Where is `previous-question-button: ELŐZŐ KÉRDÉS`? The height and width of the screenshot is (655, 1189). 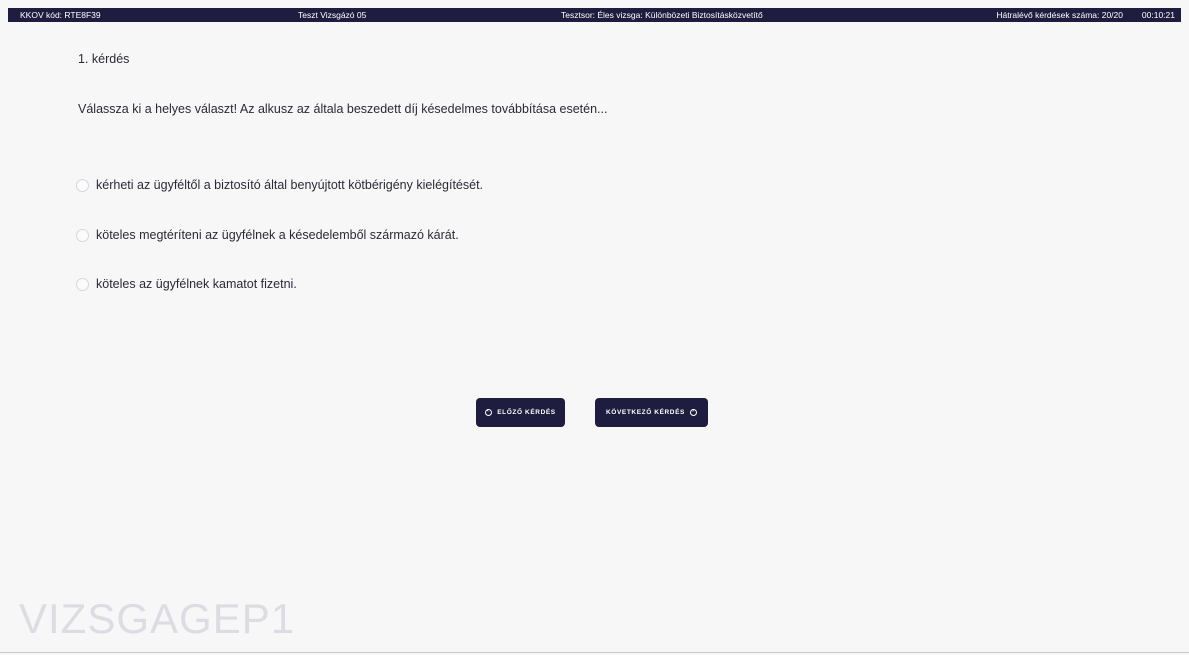
previous-question-button: ELŐZŐ KÉRDÉS is located at coordinates (520, 412).